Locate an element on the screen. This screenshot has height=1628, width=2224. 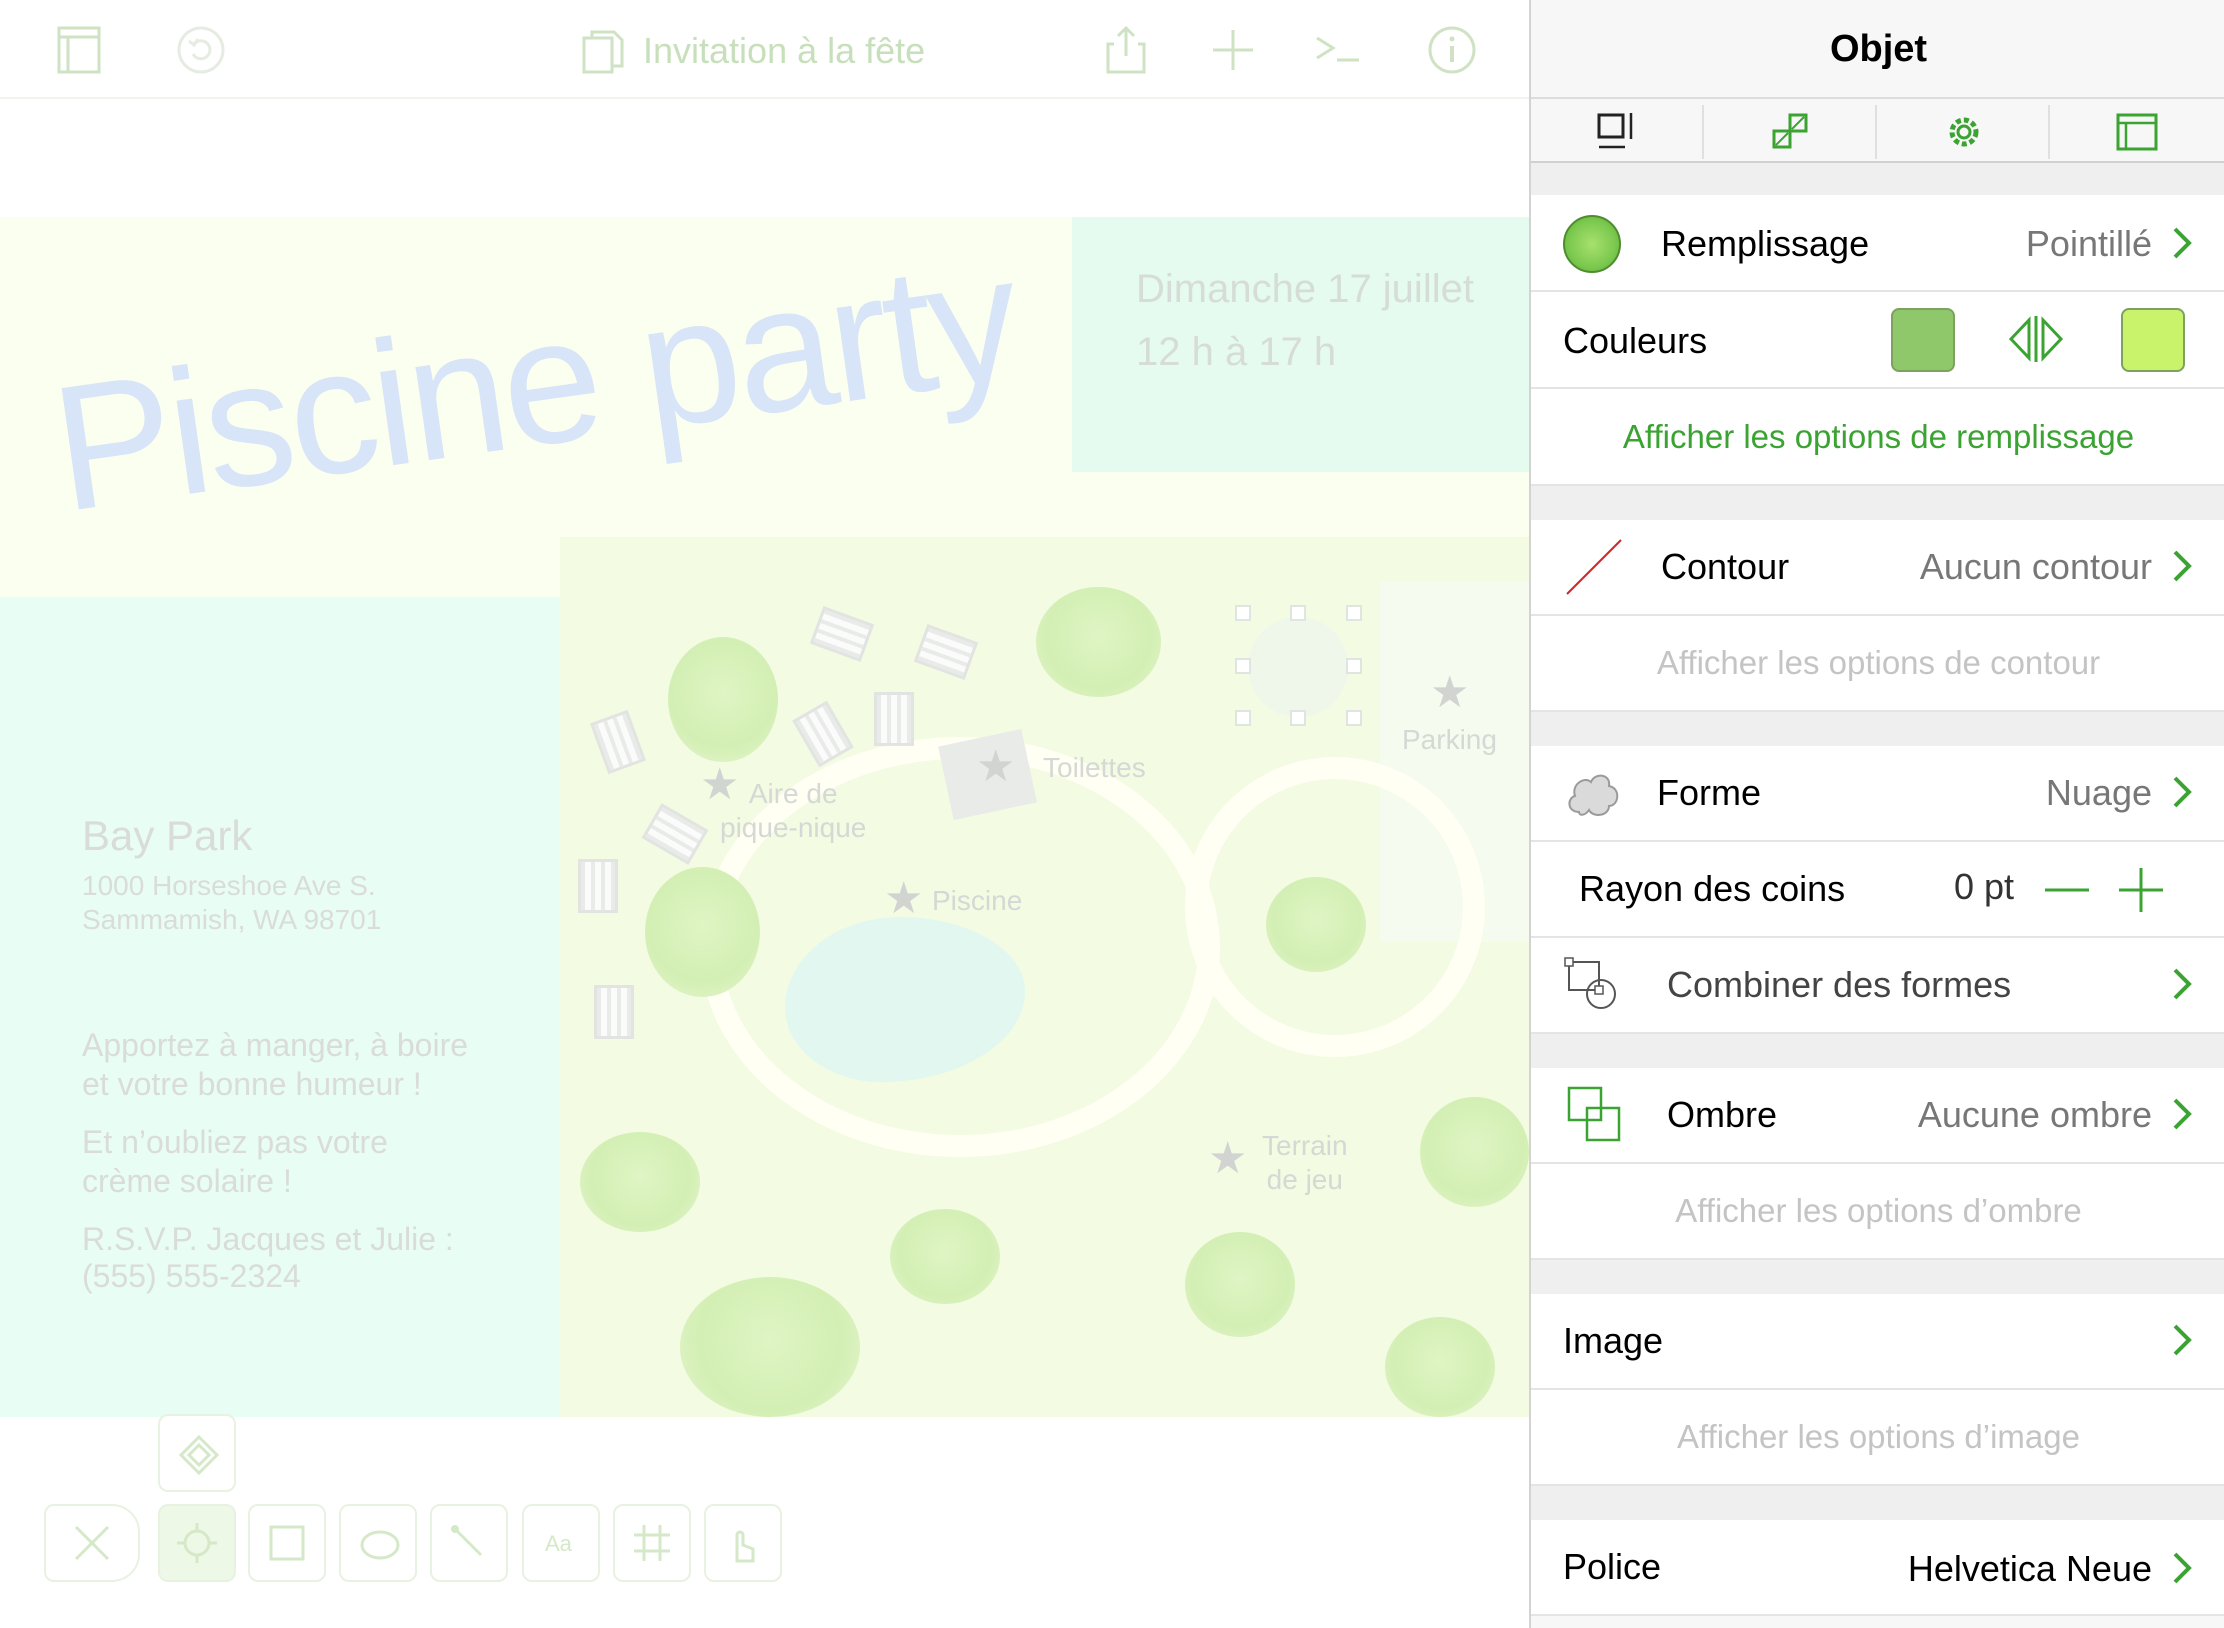
document-title: Invitation à la fête is located at coordinates (784, 51).